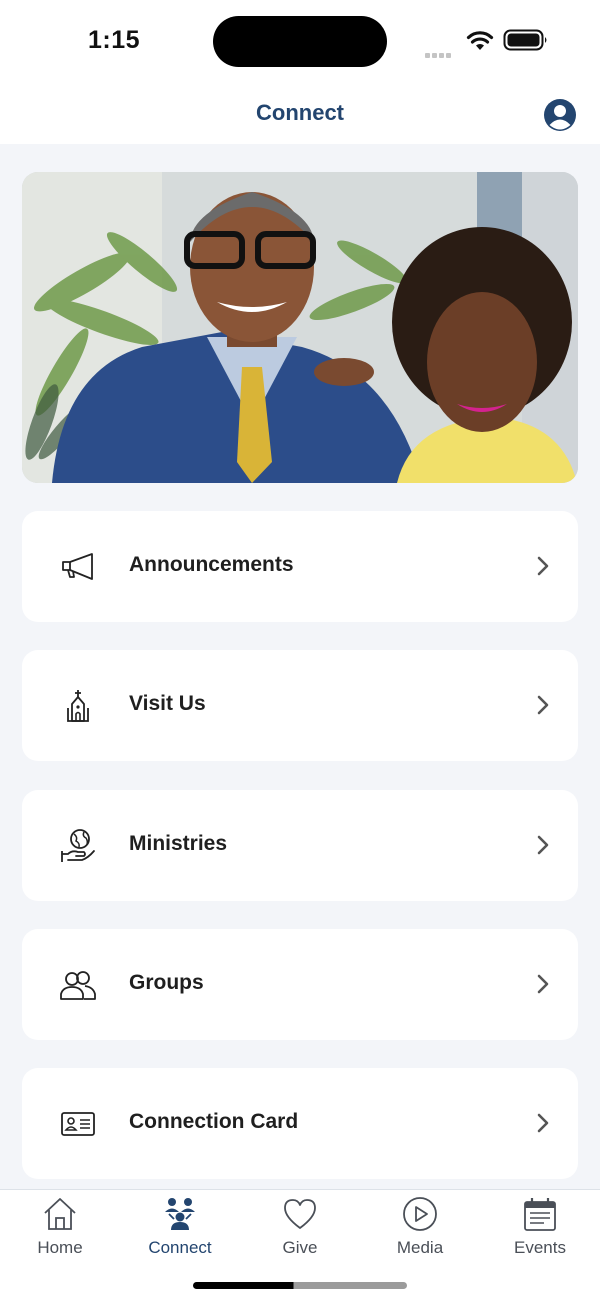  Describe the element at coordinates (180, 1247) in the screenshot. I see `tab-label: Connect` at that location.